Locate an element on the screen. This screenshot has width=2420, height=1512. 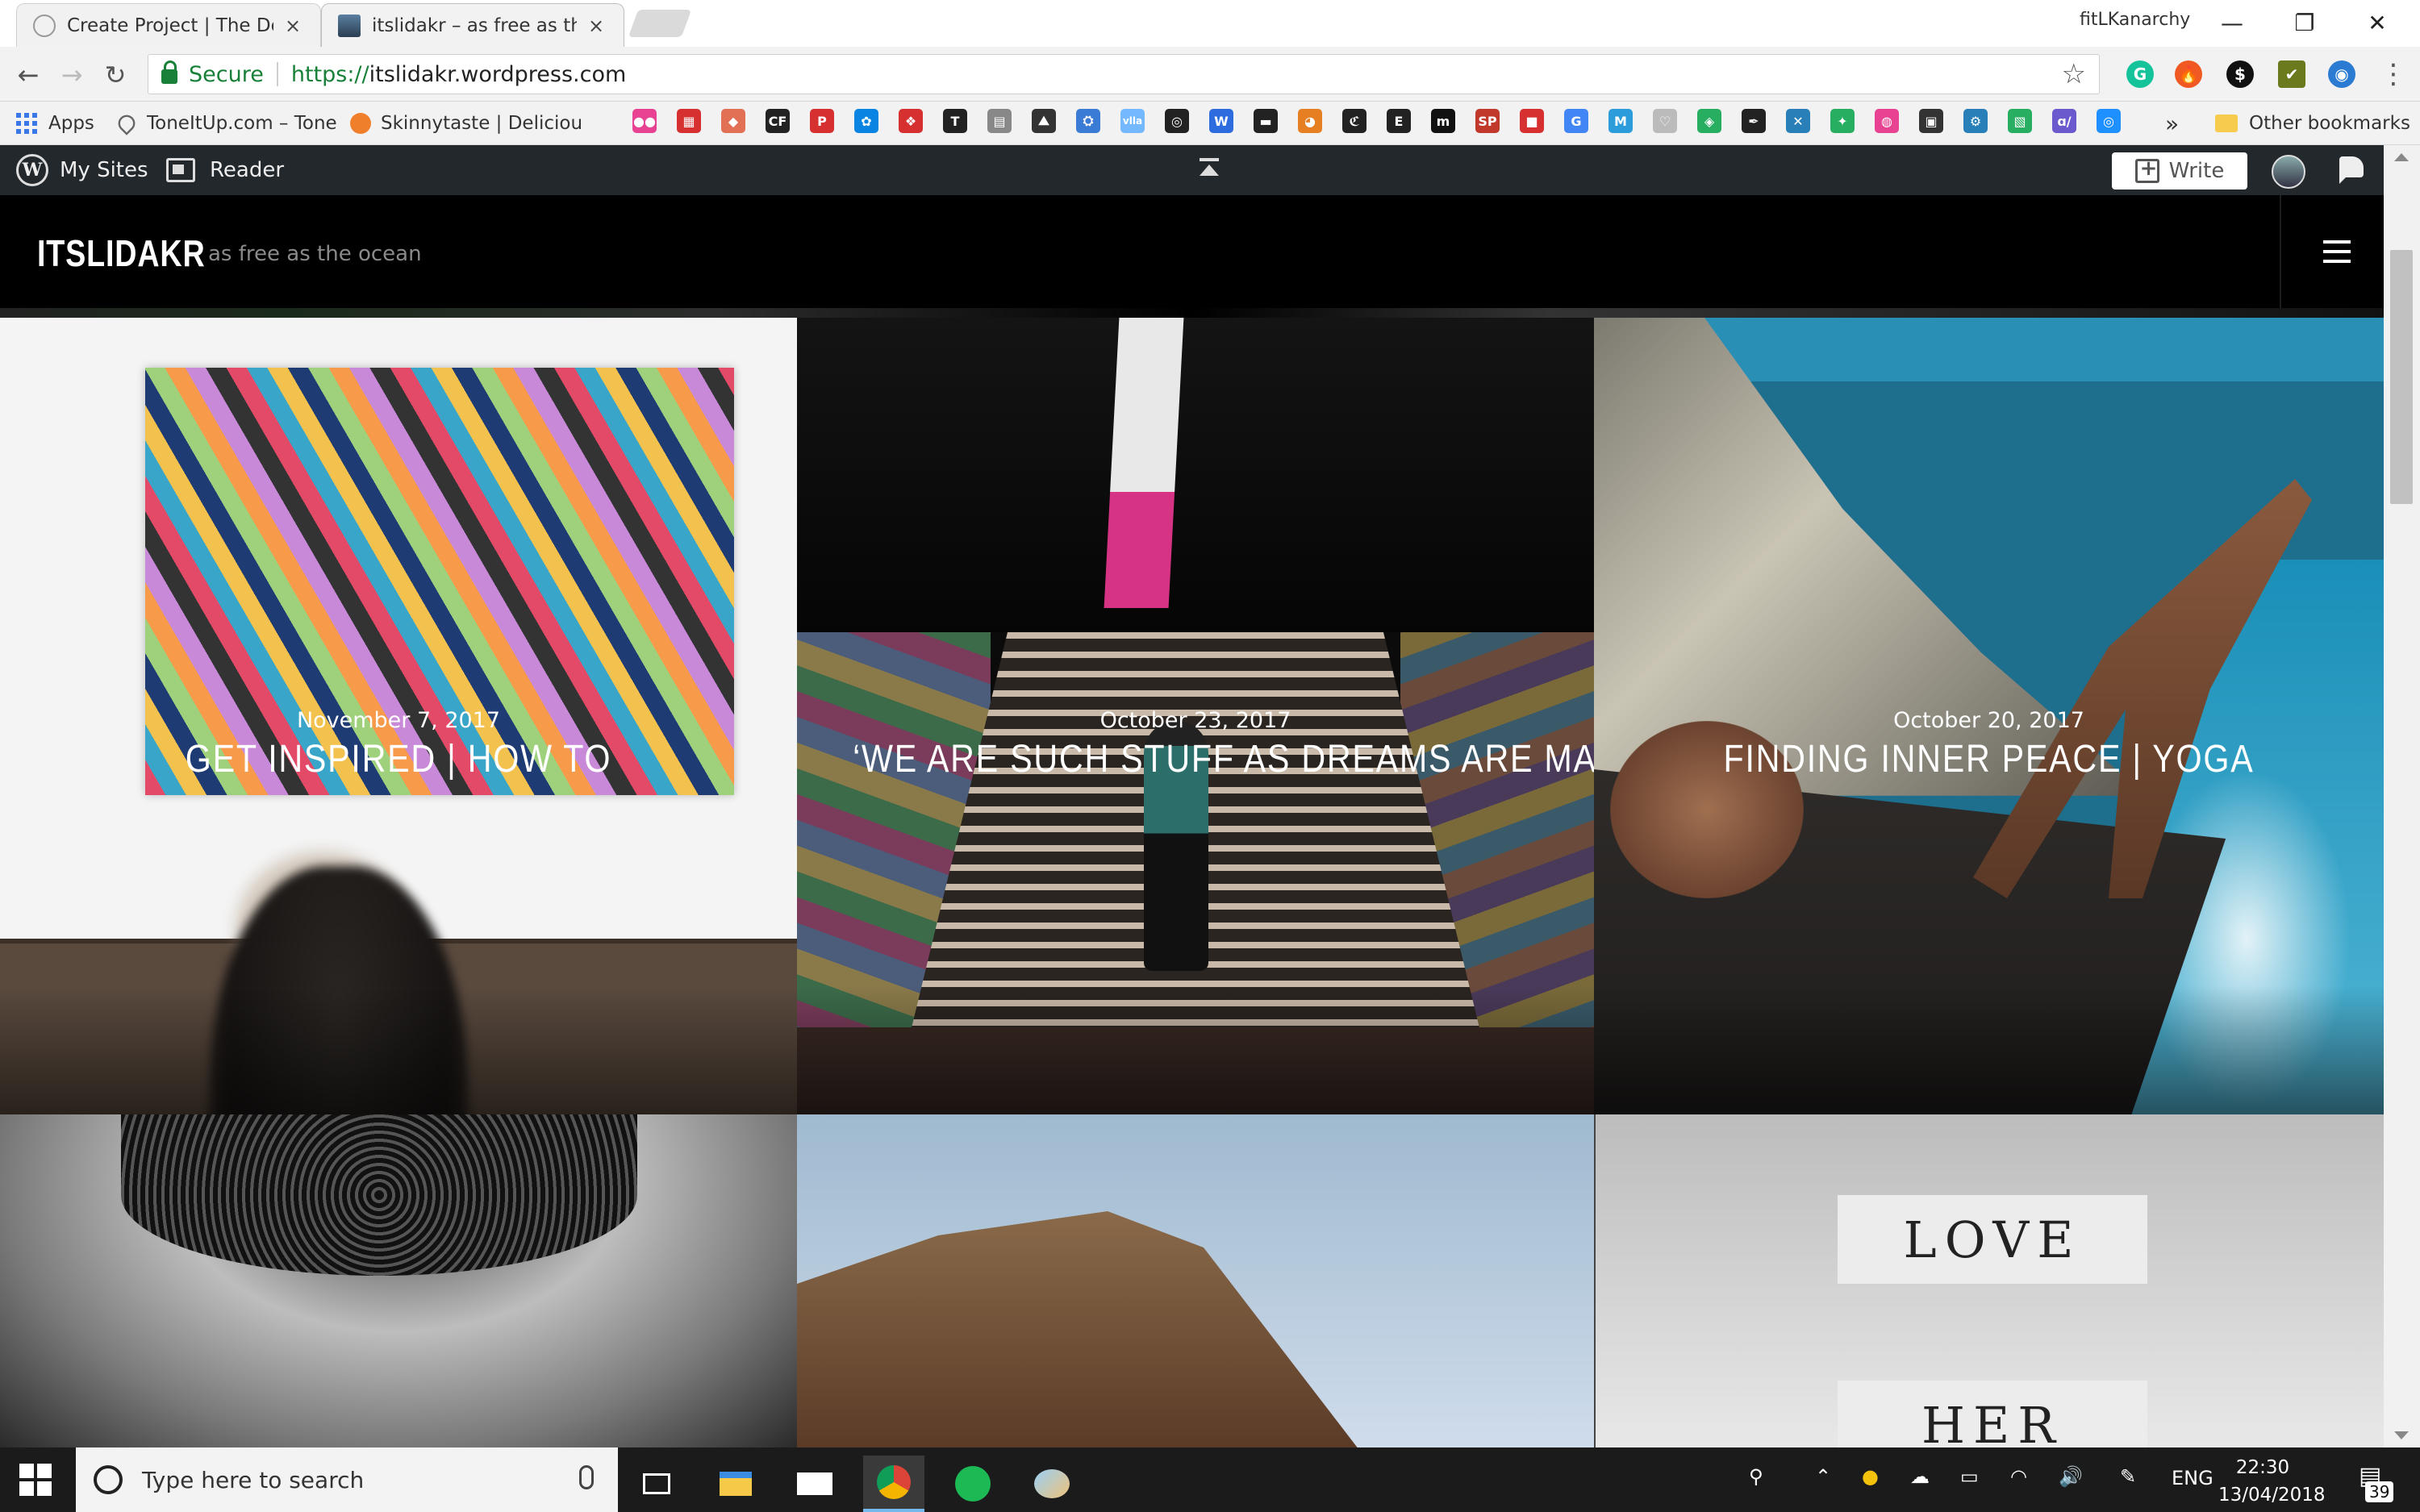
profile-name: fitLKanarchy is located at coordinates (2135, 20).